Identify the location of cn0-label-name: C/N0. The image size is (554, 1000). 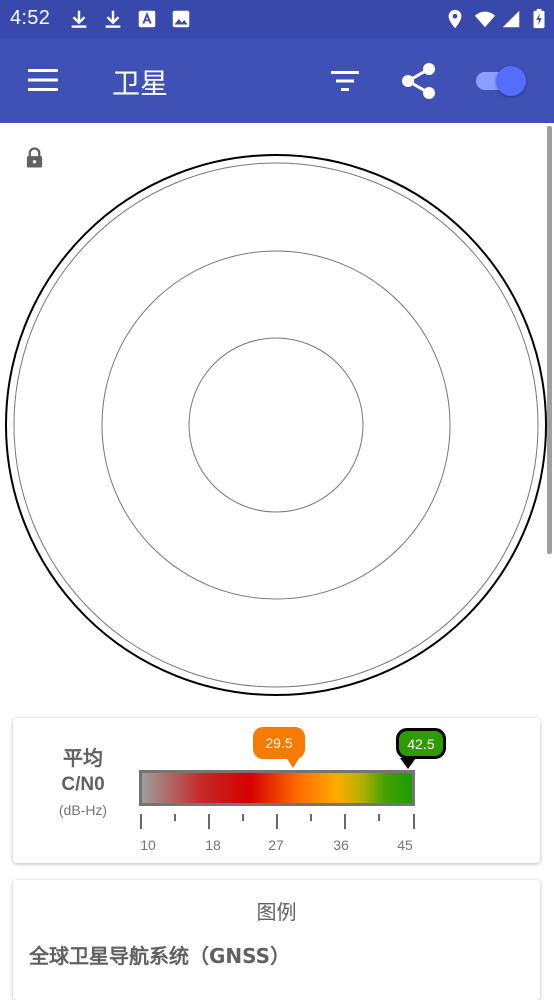
(83, 784).